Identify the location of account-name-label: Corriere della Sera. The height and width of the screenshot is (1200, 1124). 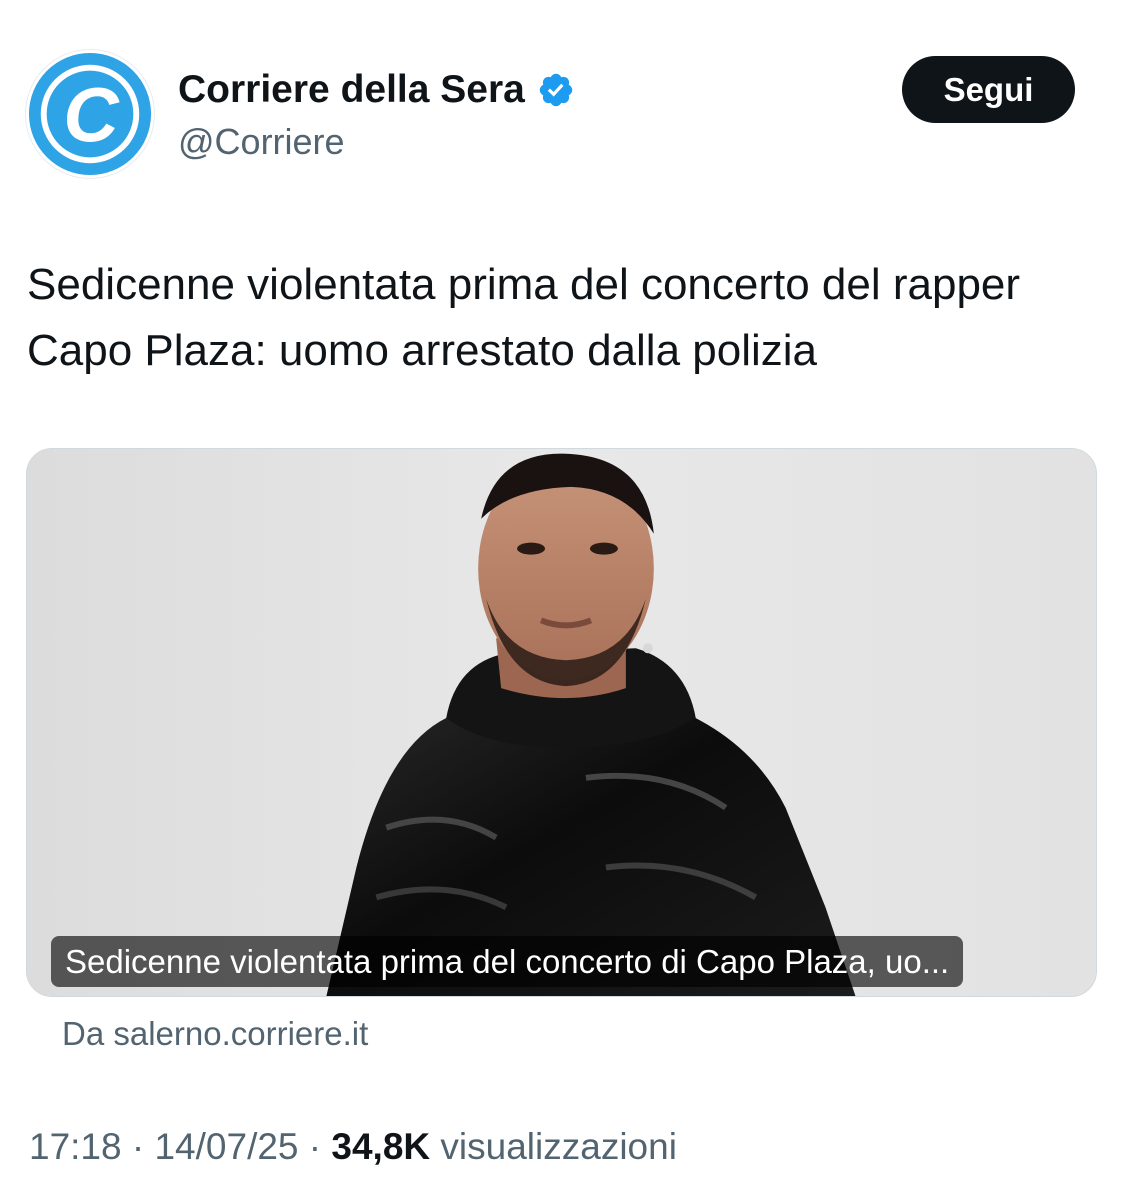
(351, 89).